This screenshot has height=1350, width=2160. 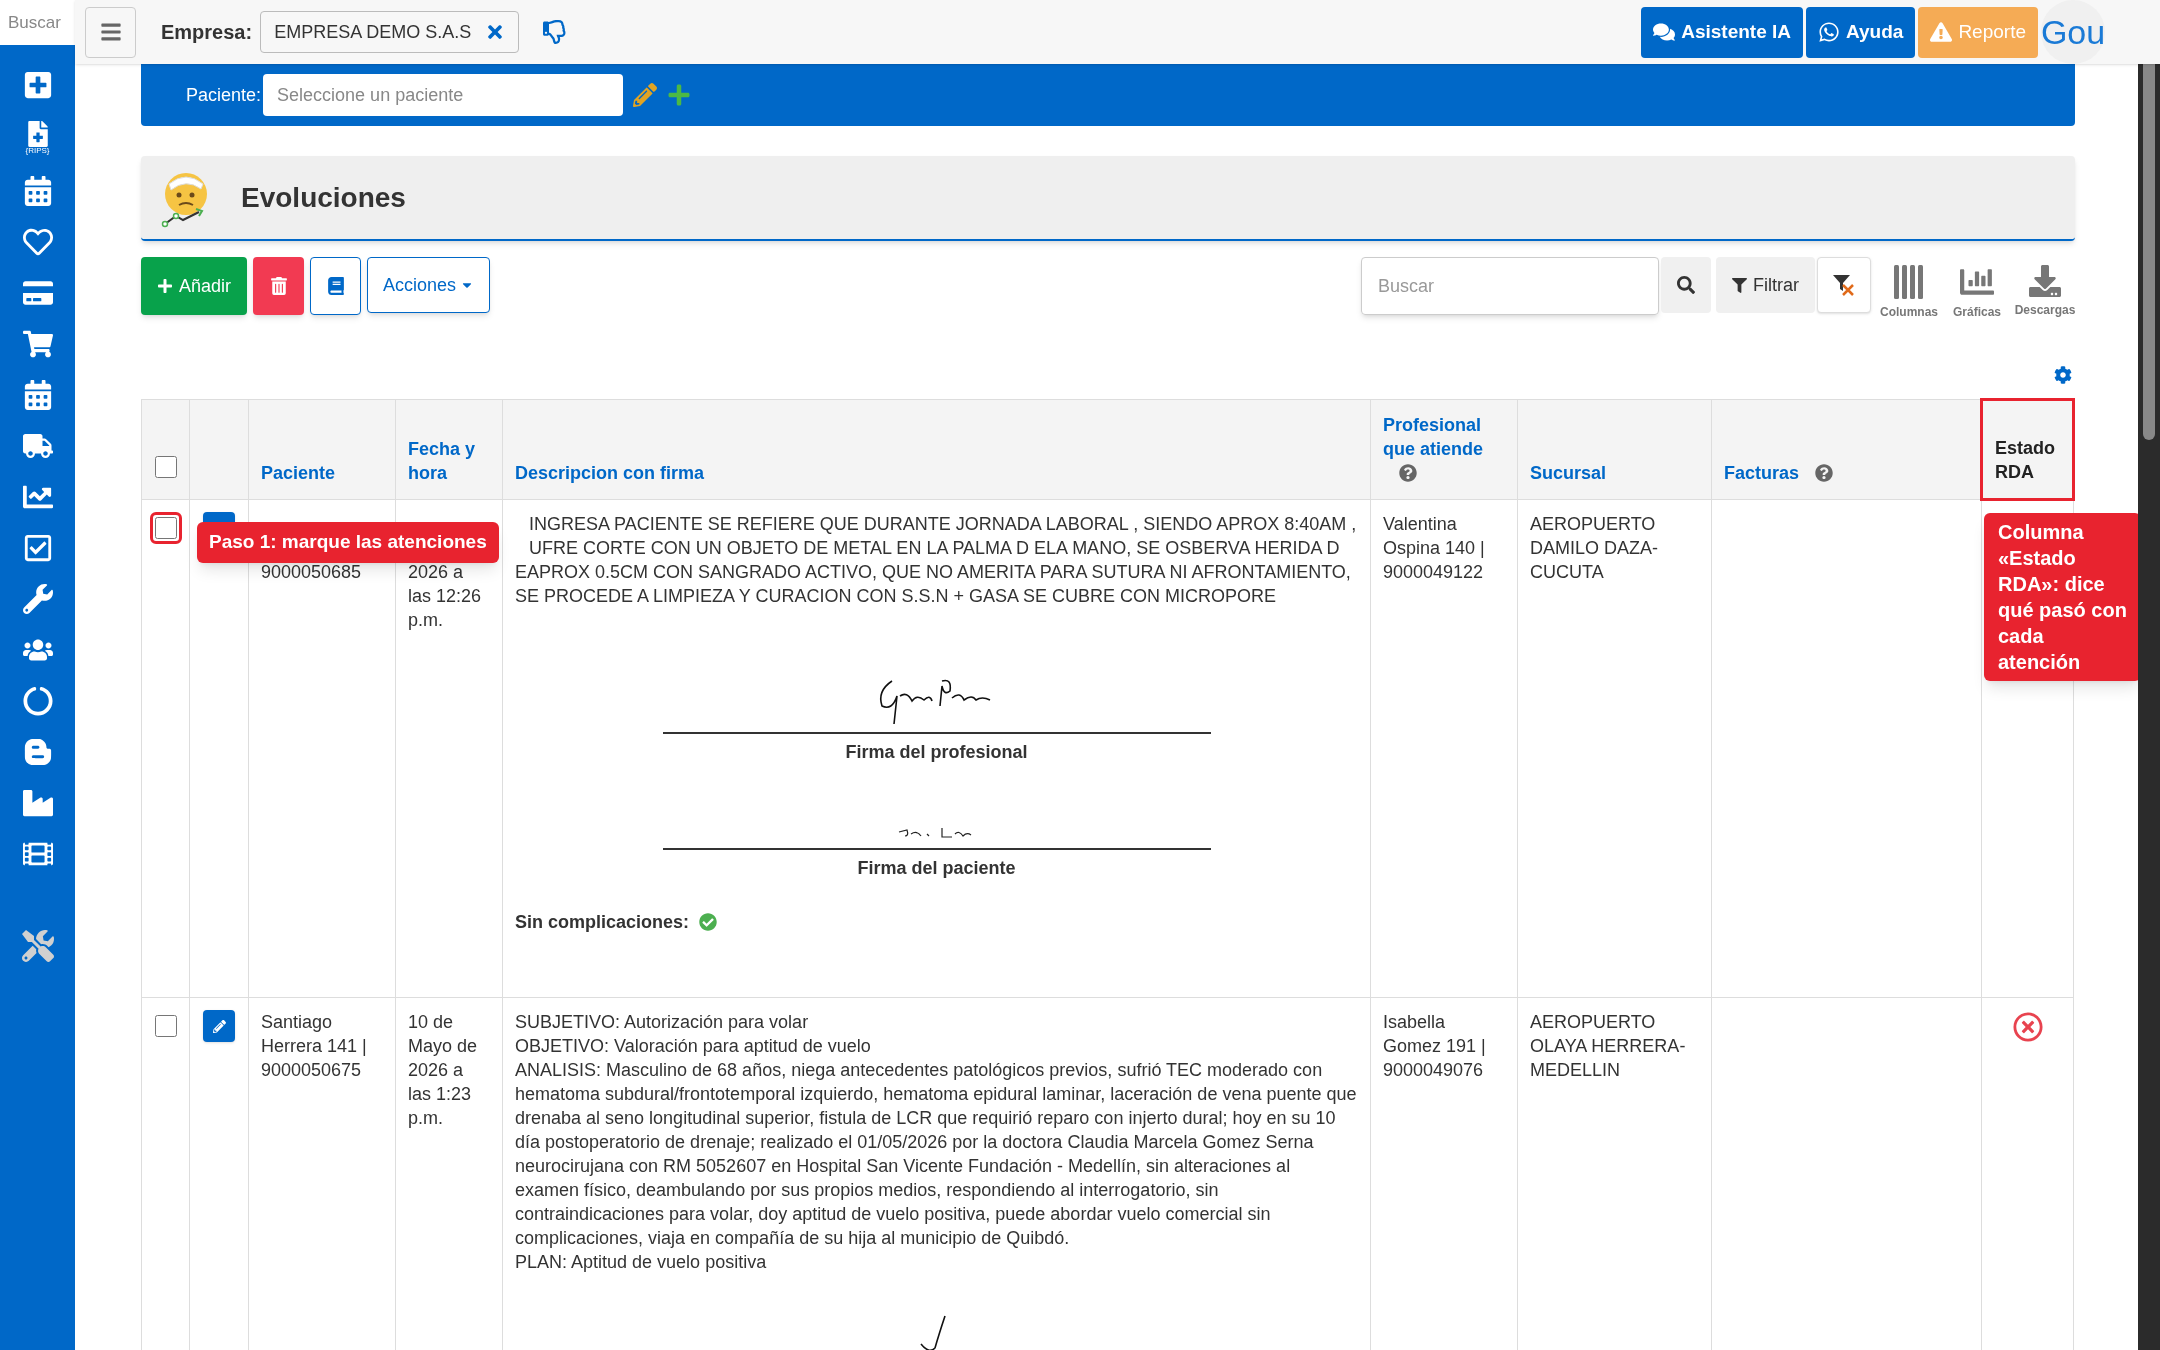 What do you see at coordinates (943, 524) in the screenshot?
I see `description-text: INGRESA PACIENTE SE REFIERE QUE DURANTE JORNADA LABORAL , SIENDO APROX 8:40AM ,` at bounding box center [943, 524].